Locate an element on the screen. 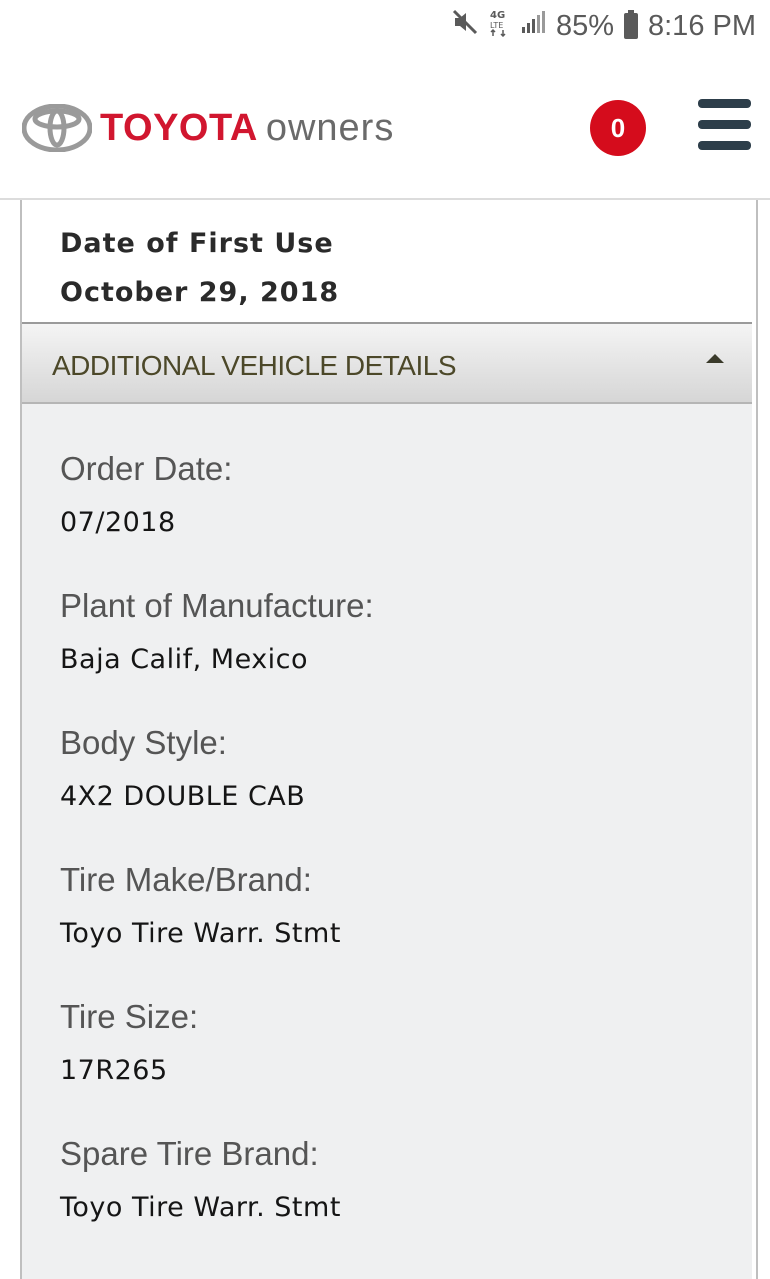 This screenshot has height=1279, width=770. toyota-owners-logo: TOYOTA owners is located at coordinates (208, 128).